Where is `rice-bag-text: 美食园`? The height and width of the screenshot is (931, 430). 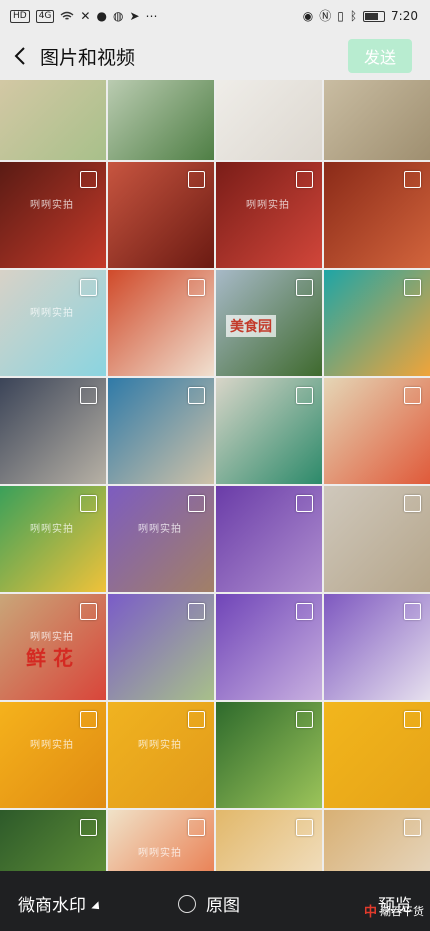
rice-bag-text: 美食园 is located at coordinates (251, 326).